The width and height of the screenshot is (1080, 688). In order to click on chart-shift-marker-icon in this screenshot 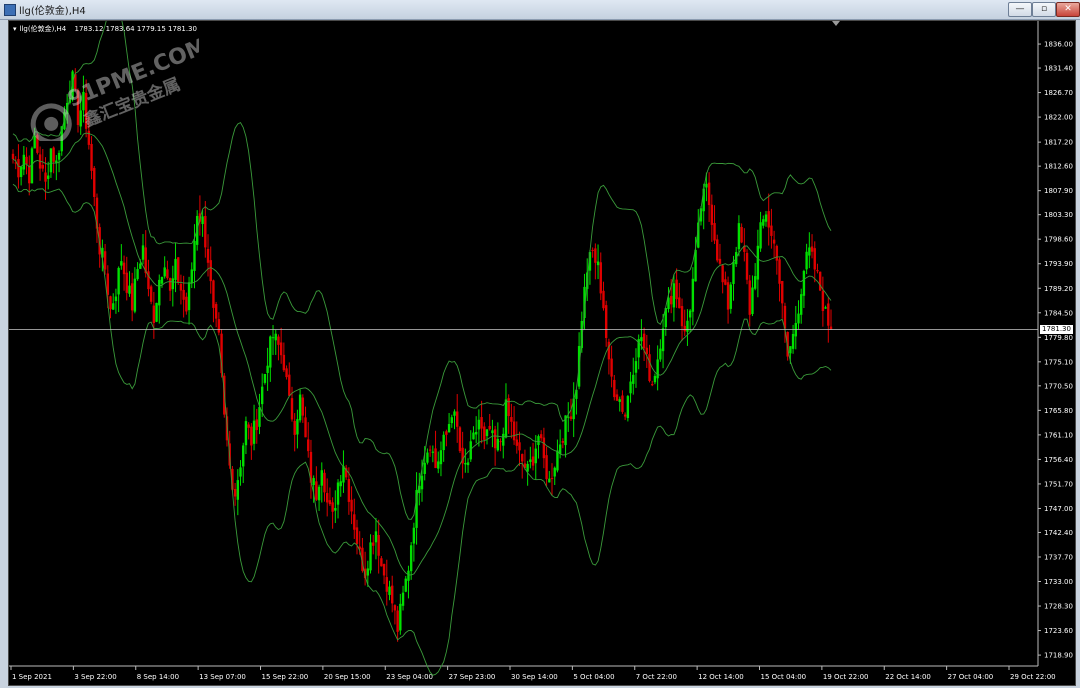, I will do `click(836, 23)`.